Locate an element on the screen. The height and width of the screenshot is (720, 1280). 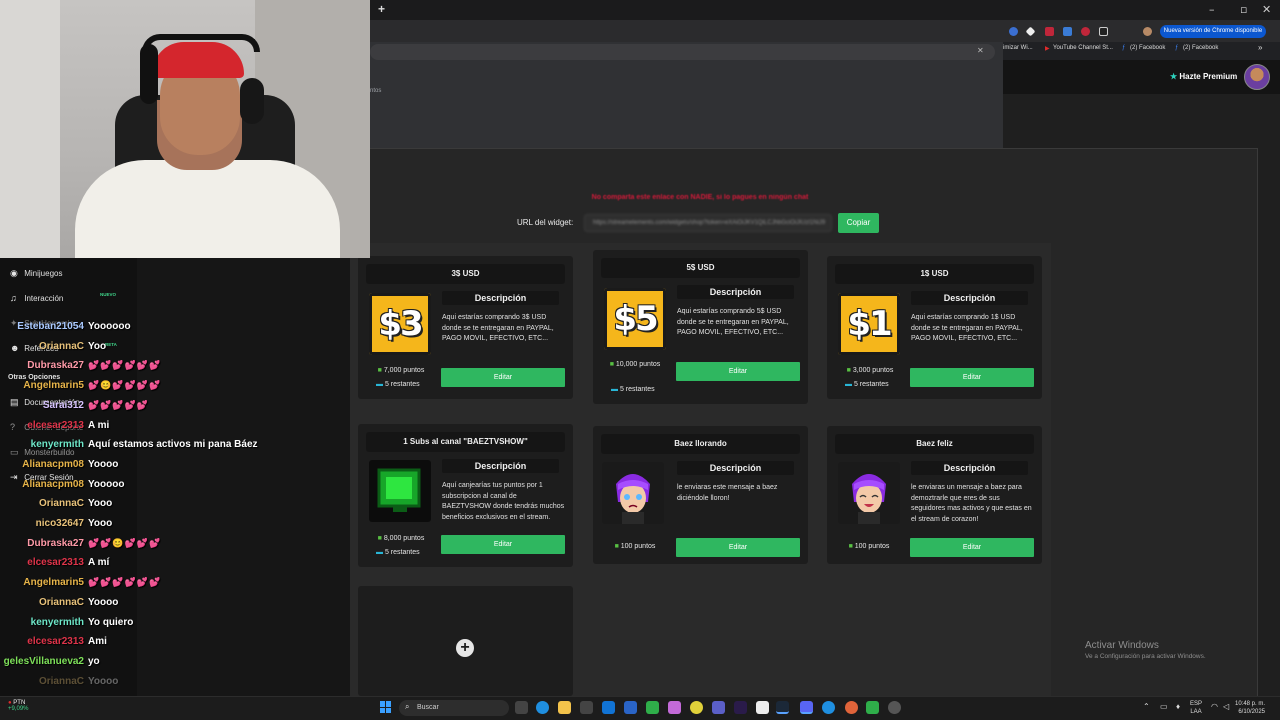
chat-username: Dubraska27 is located at coordinates (55, 543).